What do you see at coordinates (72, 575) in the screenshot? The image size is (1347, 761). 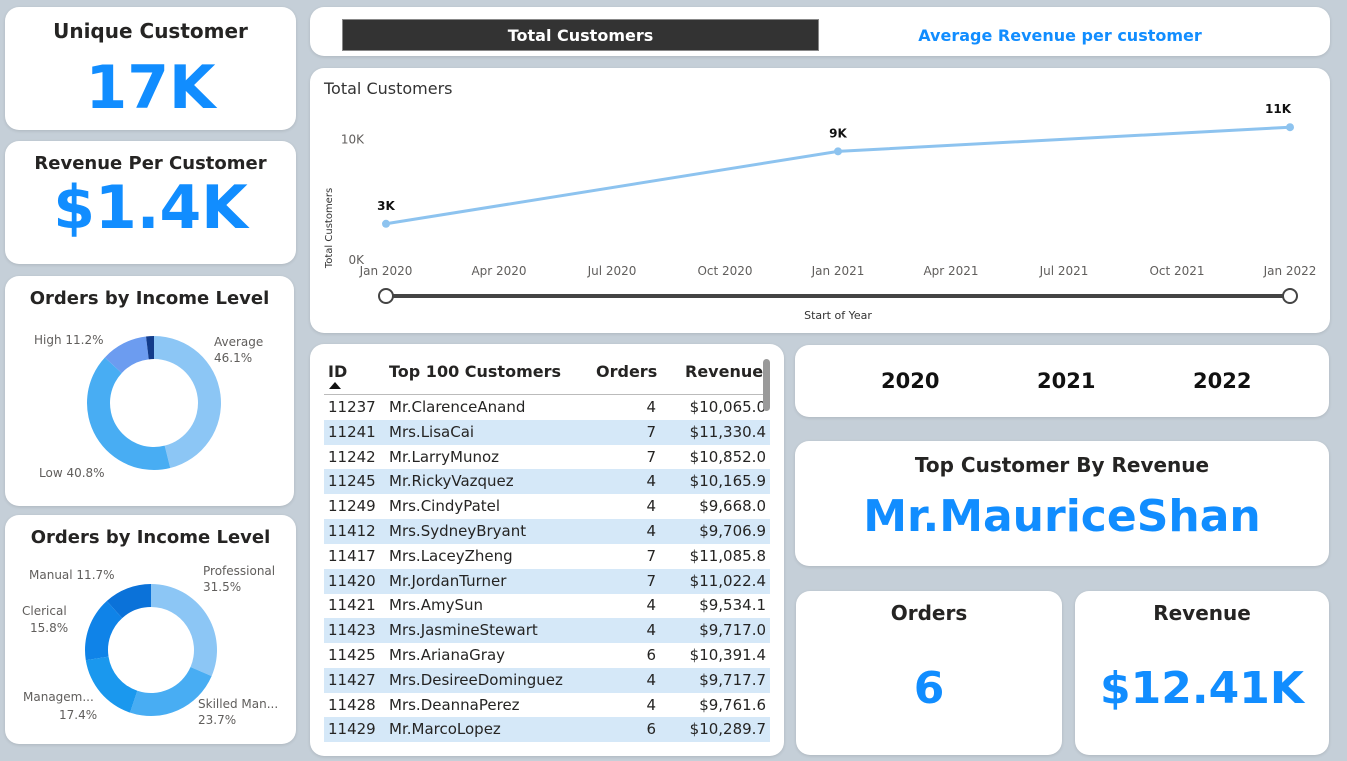 I see `donut-2-label-manual: Manual 11.7%` at bounding box center [72, 575].